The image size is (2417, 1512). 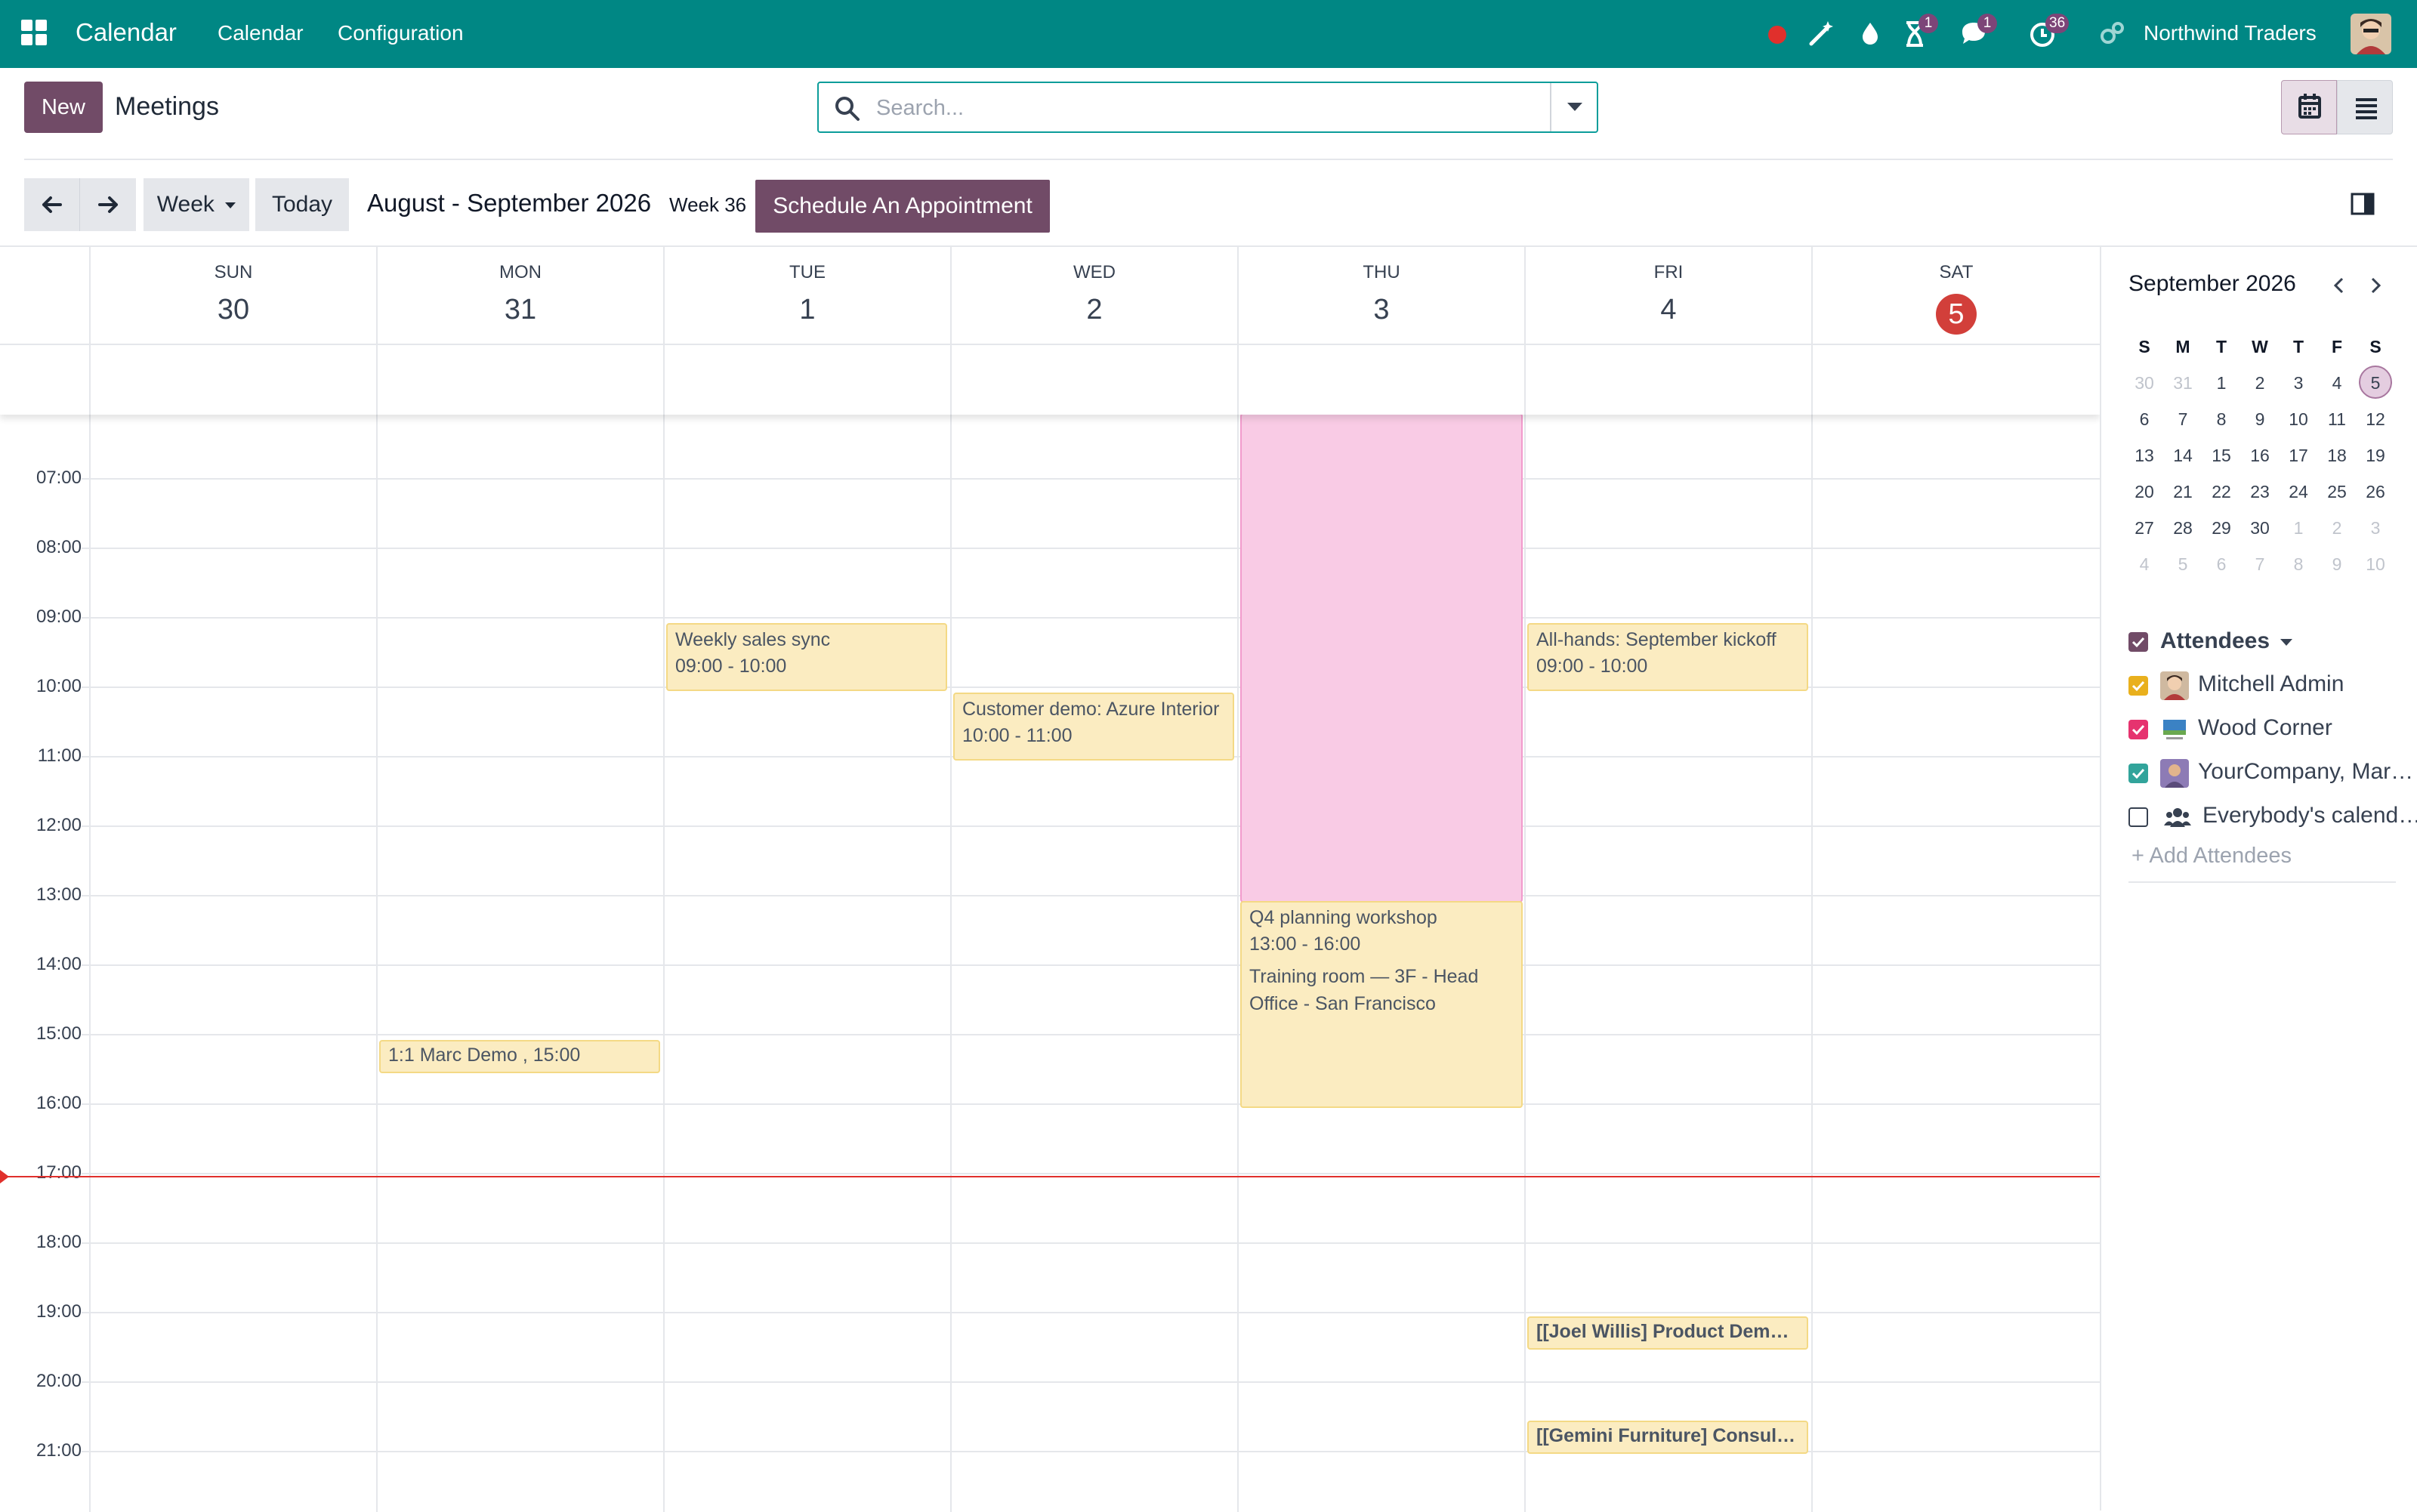 I want to click on menu-calendar: Calendar, so click(x=261, y=33).